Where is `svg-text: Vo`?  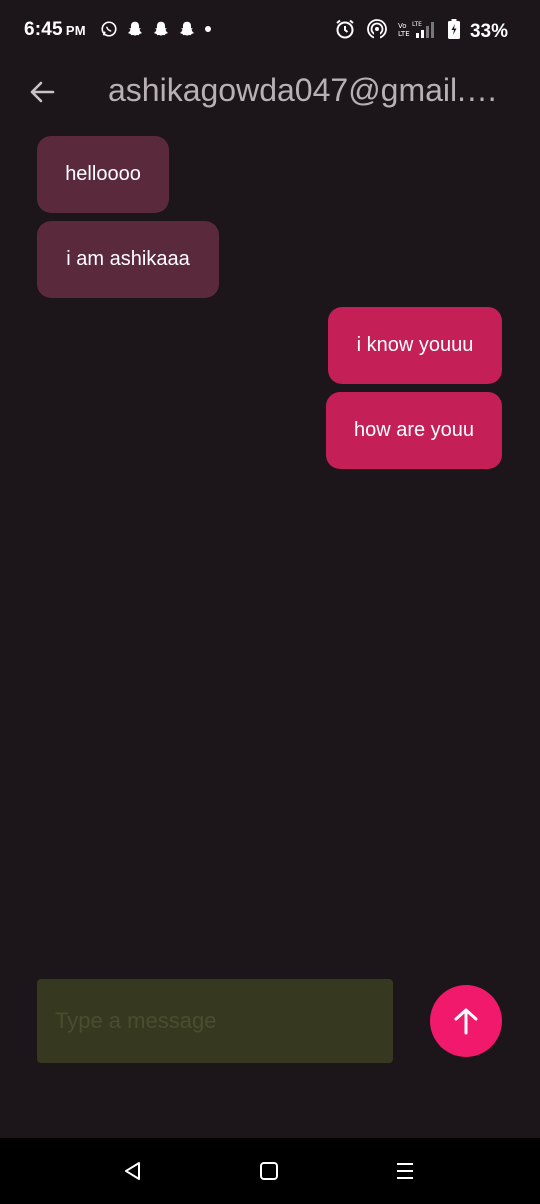
svg-text: Vo is located at coordinates (402, 26).